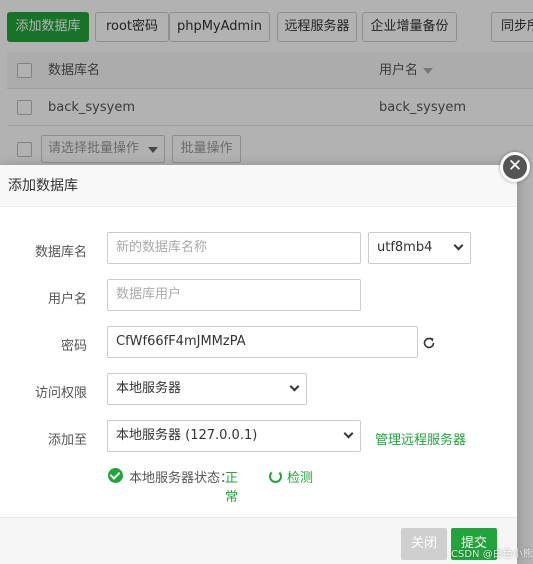  What do you see at coordinates (73, 346) in the screenshot?
I see `password-label: 密码` at bounding box center [73, 346].